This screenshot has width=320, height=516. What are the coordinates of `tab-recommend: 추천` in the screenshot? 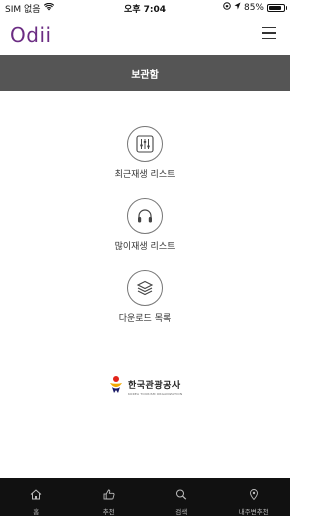 It's located at (109, 497).